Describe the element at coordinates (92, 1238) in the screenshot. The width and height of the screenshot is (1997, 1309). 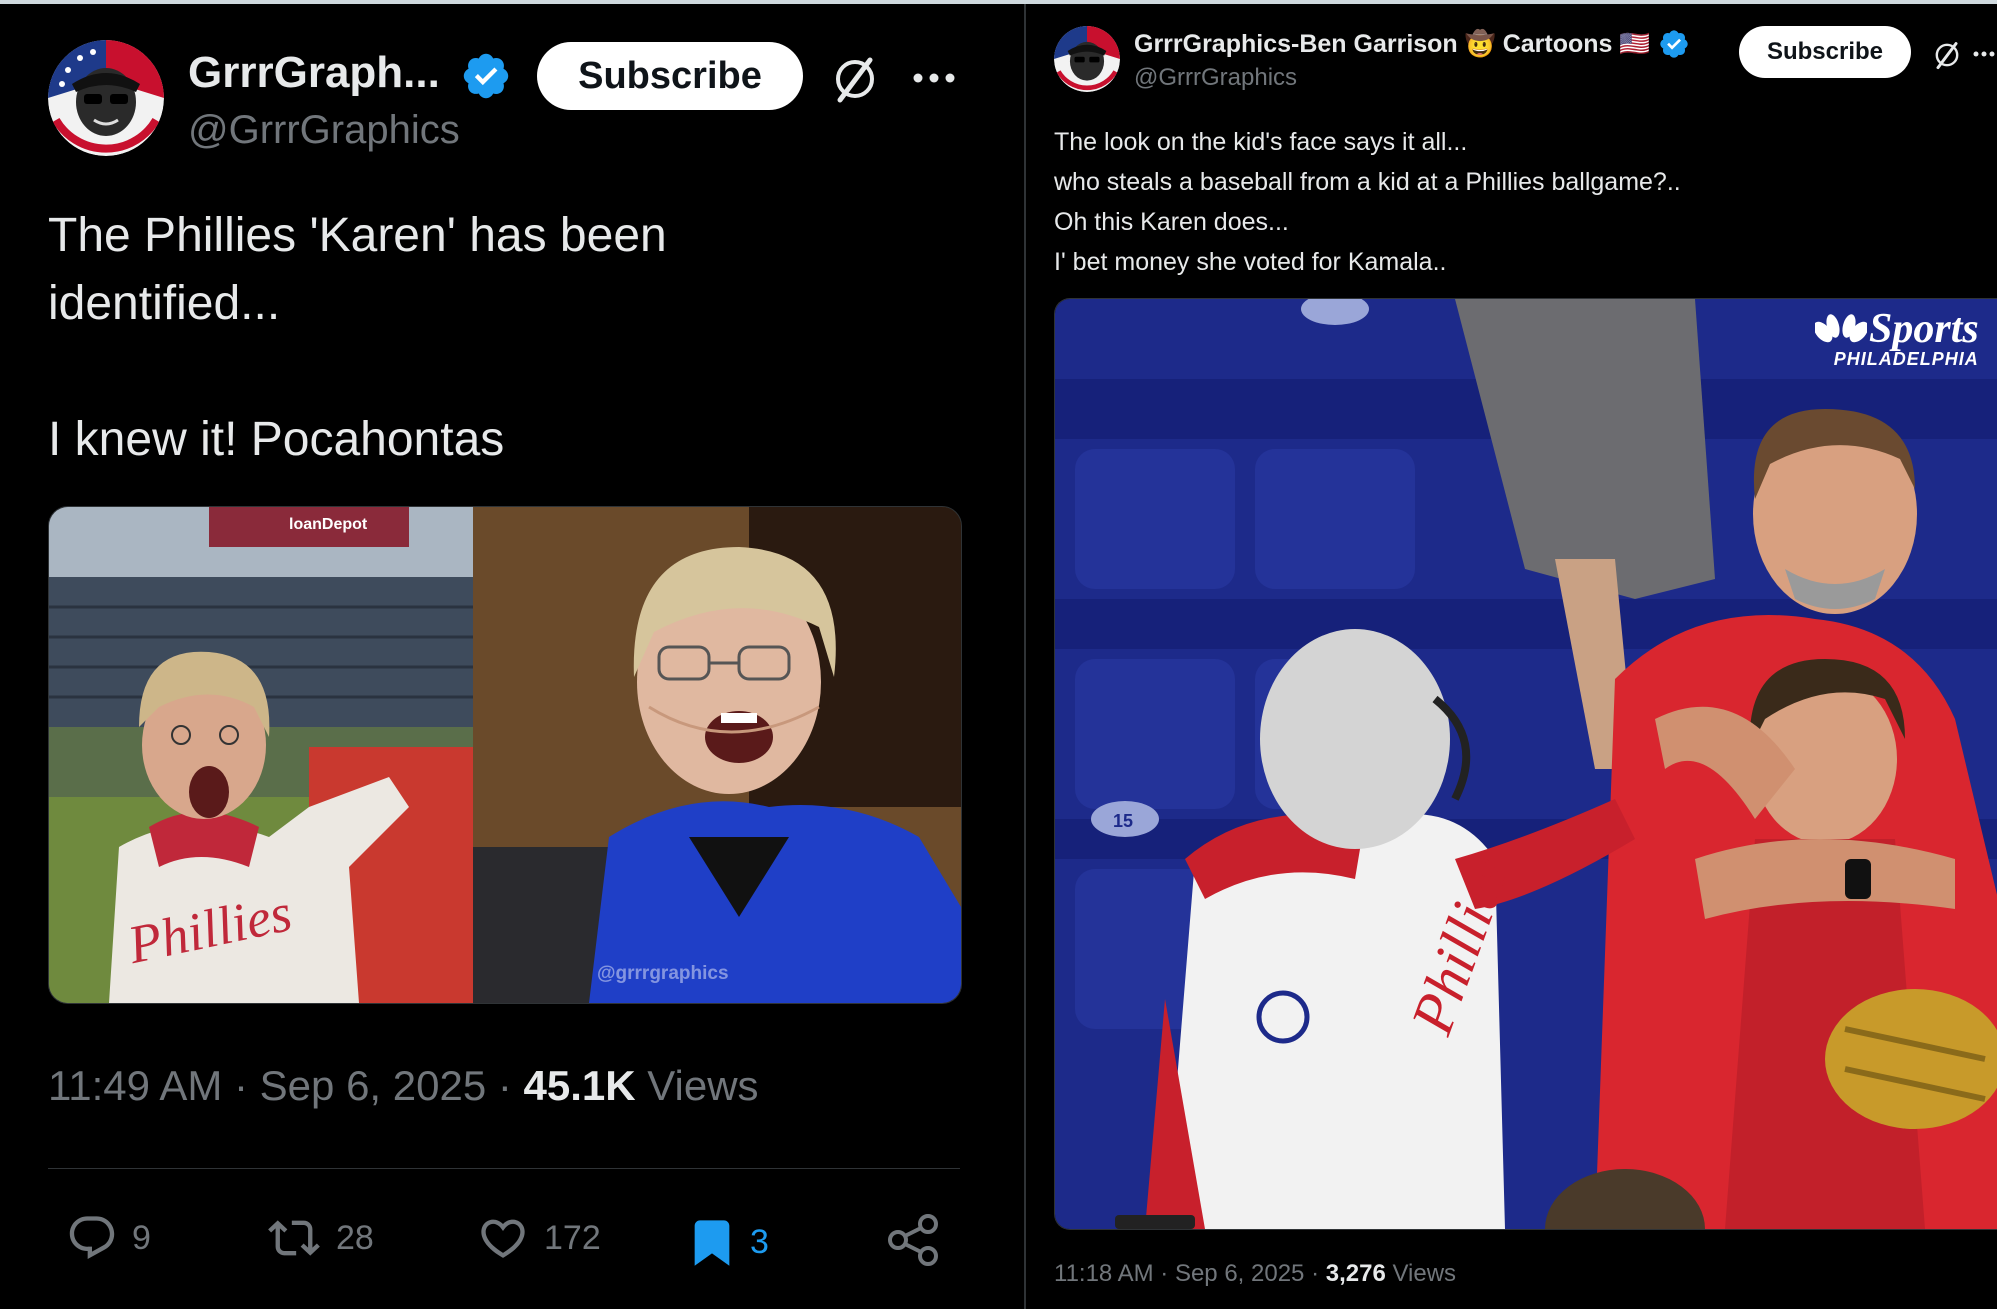
I see `reply-icon` at that location.